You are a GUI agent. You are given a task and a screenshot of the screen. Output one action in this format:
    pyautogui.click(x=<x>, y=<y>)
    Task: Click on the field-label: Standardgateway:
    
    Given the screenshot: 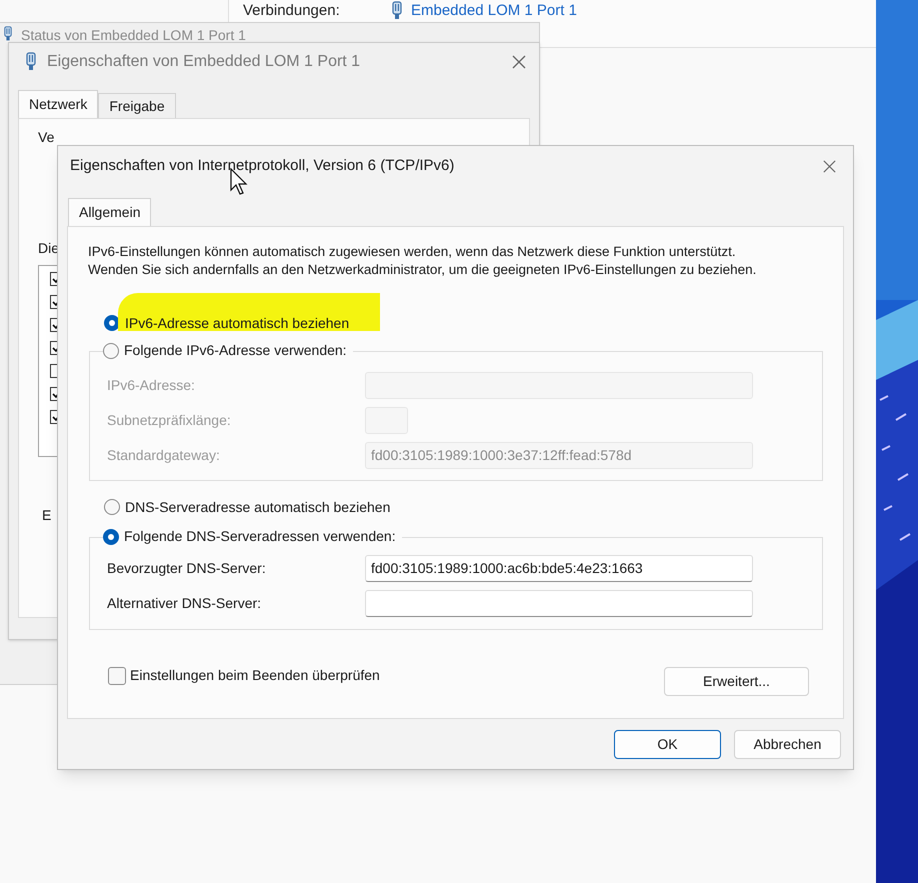 What is the action you would take?
    pyautogui.click(x=164, y=455)
    